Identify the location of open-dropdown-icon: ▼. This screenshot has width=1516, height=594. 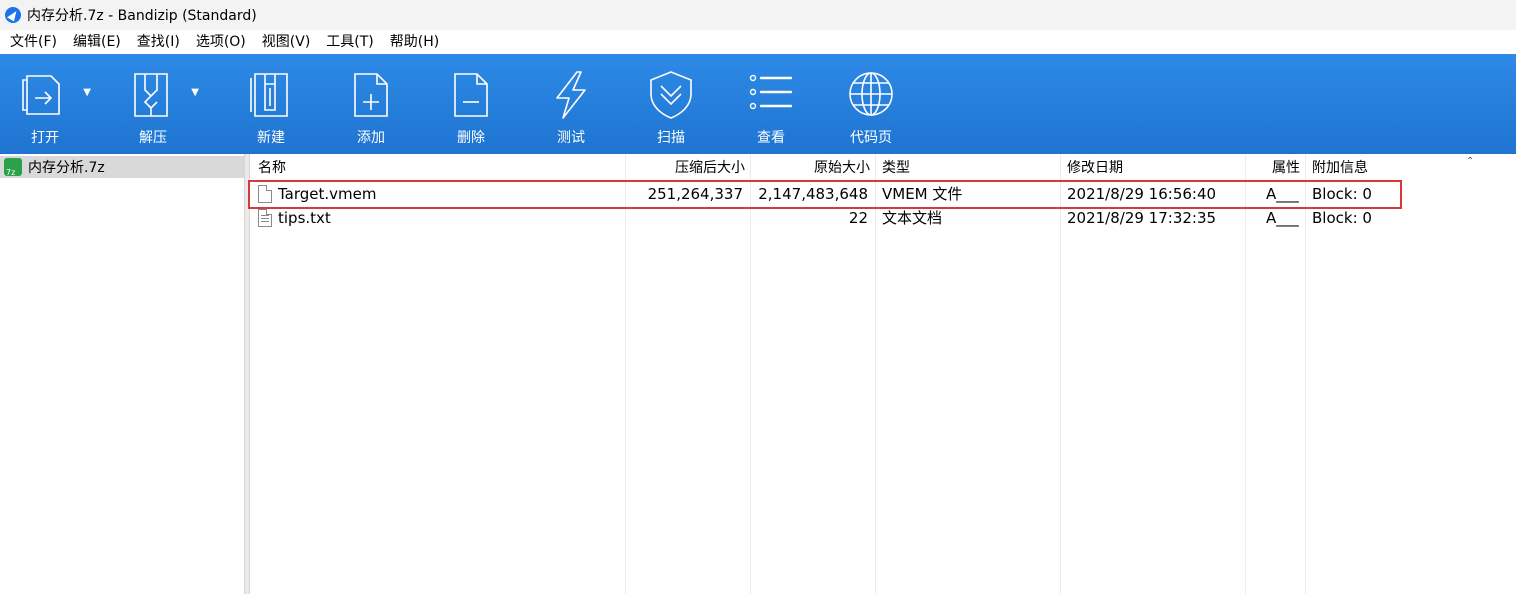
(87, 92).